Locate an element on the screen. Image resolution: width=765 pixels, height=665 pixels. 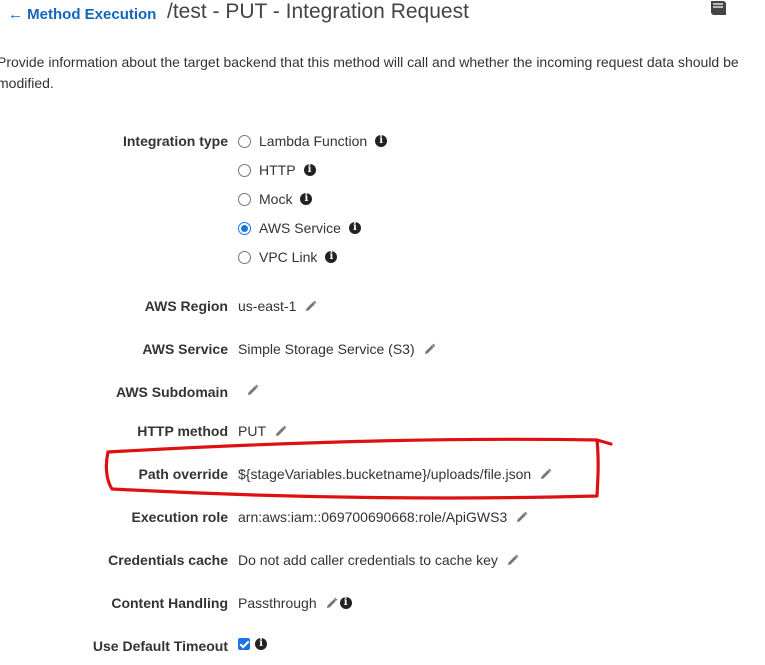
radio-label: HTTP is located at coordinates (277, 170).